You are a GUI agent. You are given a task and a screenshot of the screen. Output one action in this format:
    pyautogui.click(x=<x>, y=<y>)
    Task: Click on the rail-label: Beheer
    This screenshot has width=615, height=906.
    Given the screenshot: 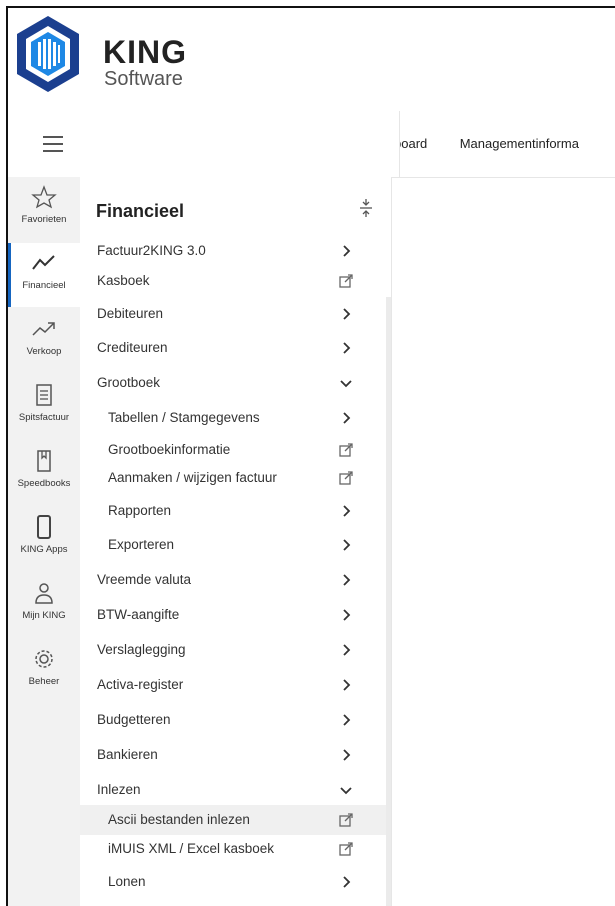 What is the action you would take?
    pyautogui.click(x=44, y=681)
    